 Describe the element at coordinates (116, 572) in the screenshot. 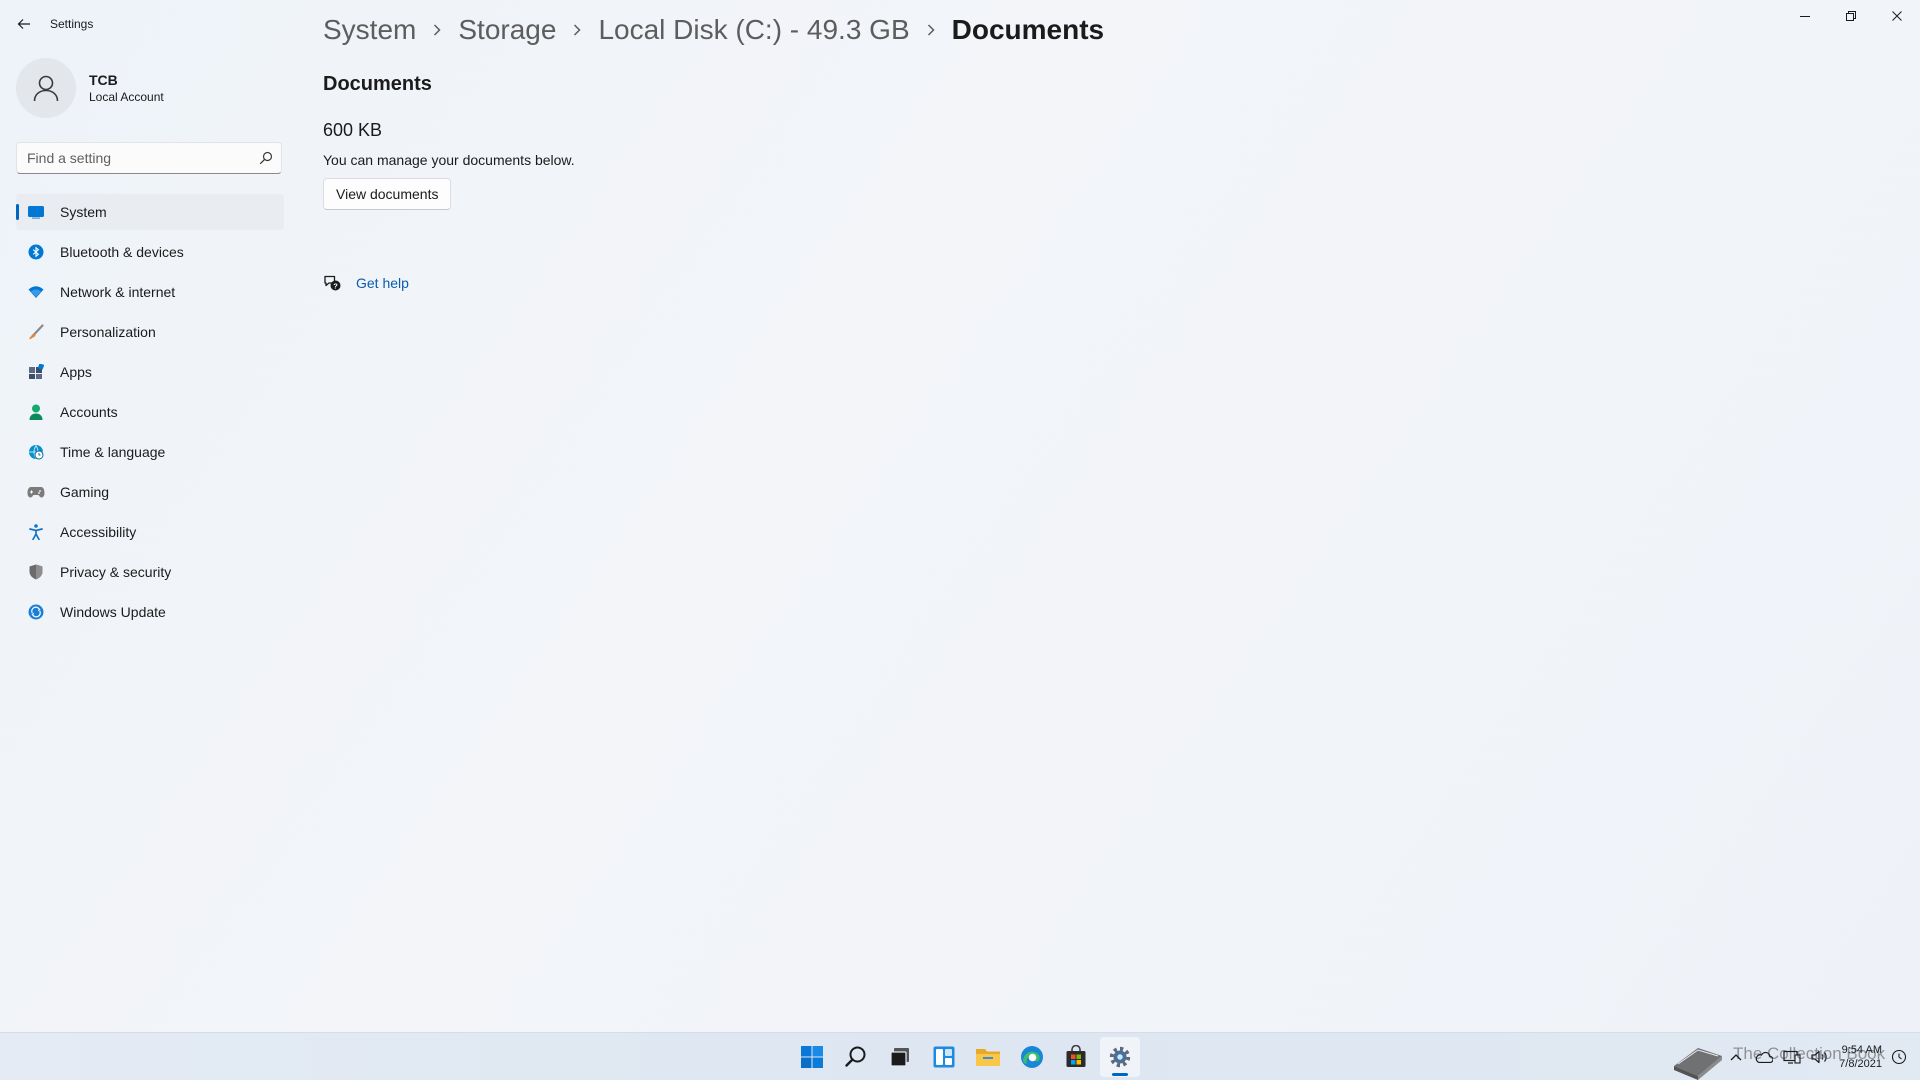

I see `sidebar-item-label: Privacy & security` at that location.